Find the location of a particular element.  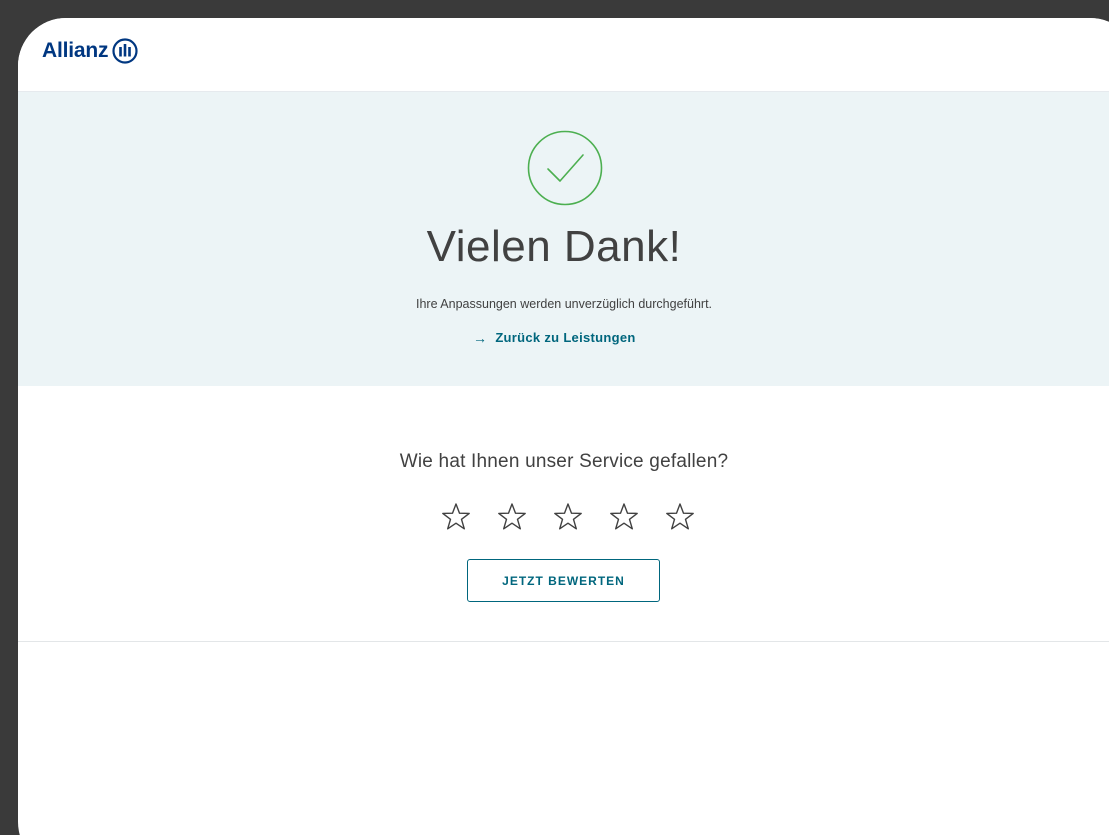

allianz-eagle-icon is located at coordinates (125, 51).